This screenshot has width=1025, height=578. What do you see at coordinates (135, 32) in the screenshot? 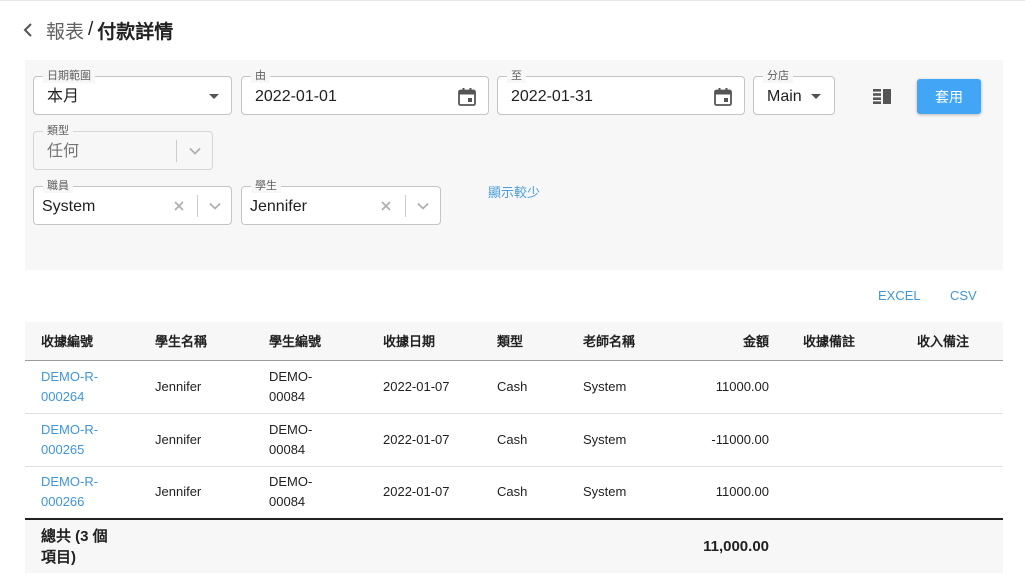
I see `page-title: 付款詳情` at bounding box center [135, 32].